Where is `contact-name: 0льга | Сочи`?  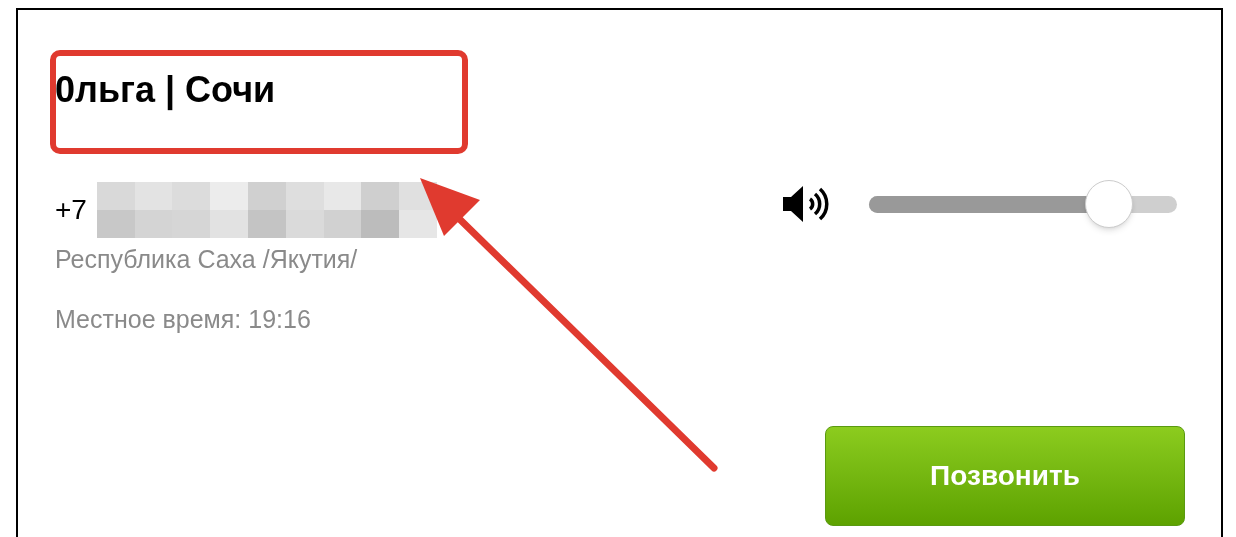
contact-name: 0льга | Сочи is located at coordinates (166, 90).